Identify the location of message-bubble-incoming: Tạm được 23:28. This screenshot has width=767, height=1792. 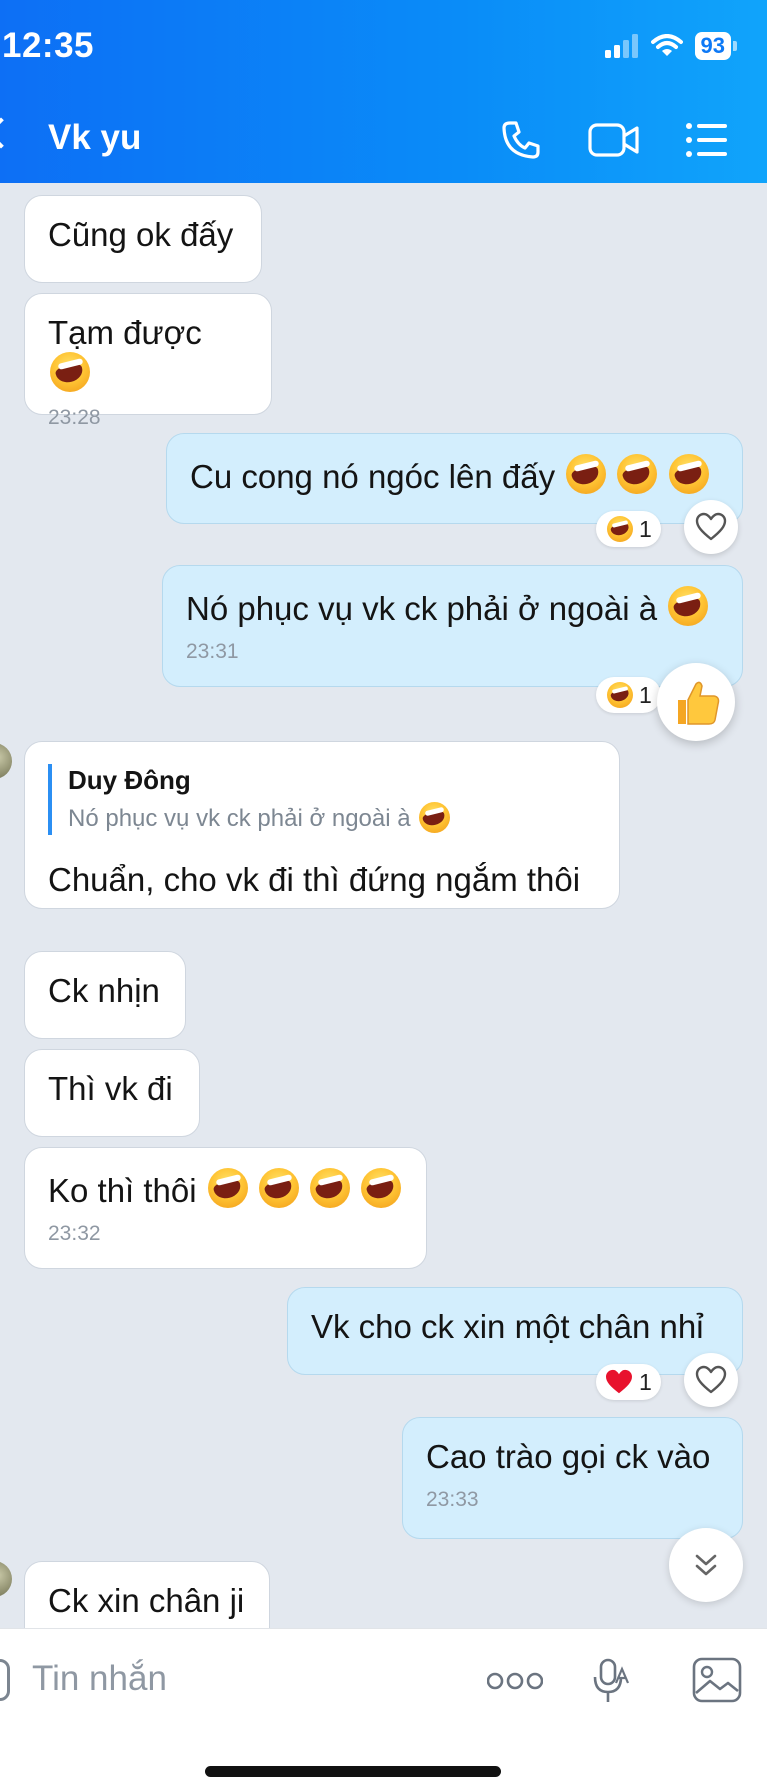
(148, 361).